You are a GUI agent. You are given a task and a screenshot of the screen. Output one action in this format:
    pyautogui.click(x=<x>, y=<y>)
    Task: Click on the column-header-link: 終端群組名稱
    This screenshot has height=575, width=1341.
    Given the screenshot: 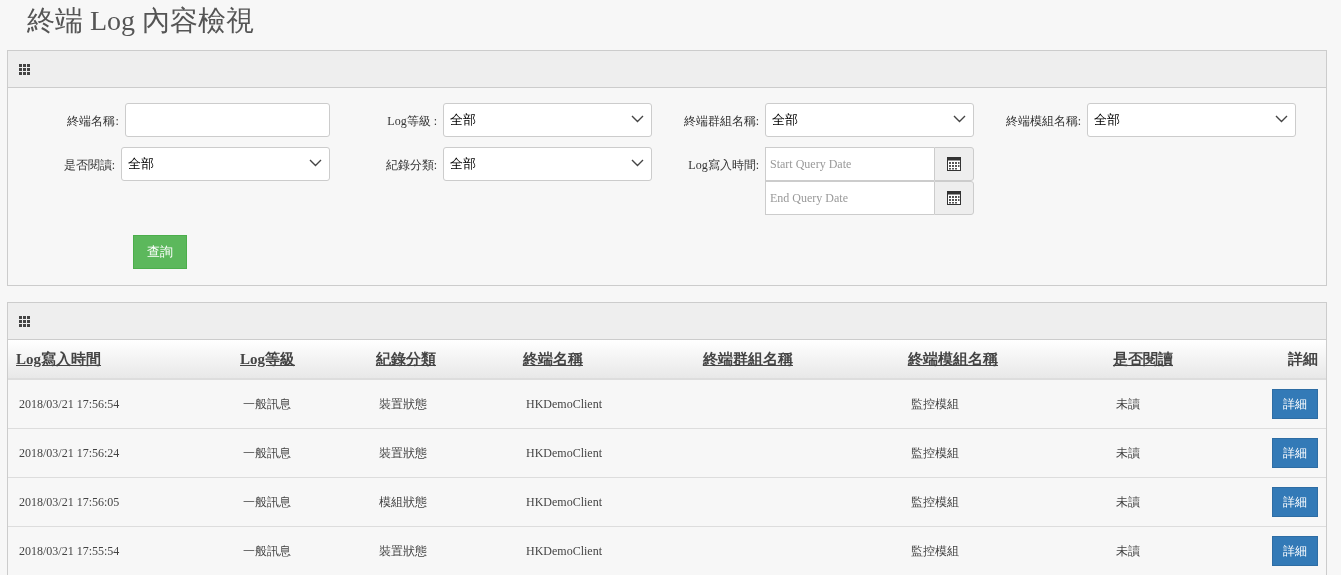 What is the action you would take?
    pyautogui.click(x=748, y=358)
    